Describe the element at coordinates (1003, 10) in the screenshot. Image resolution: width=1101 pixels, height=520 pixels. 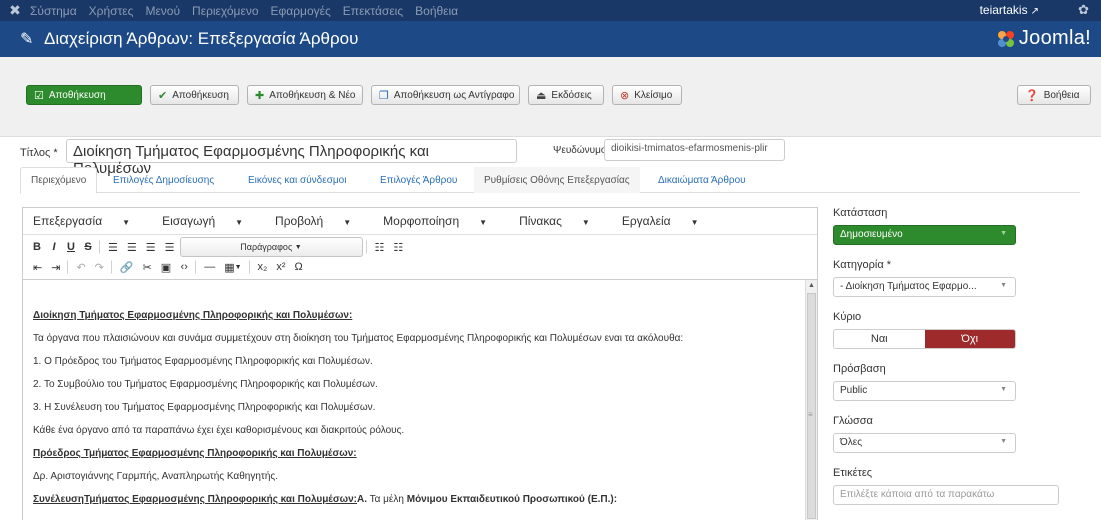
I see `username: teiartakis` at that location.